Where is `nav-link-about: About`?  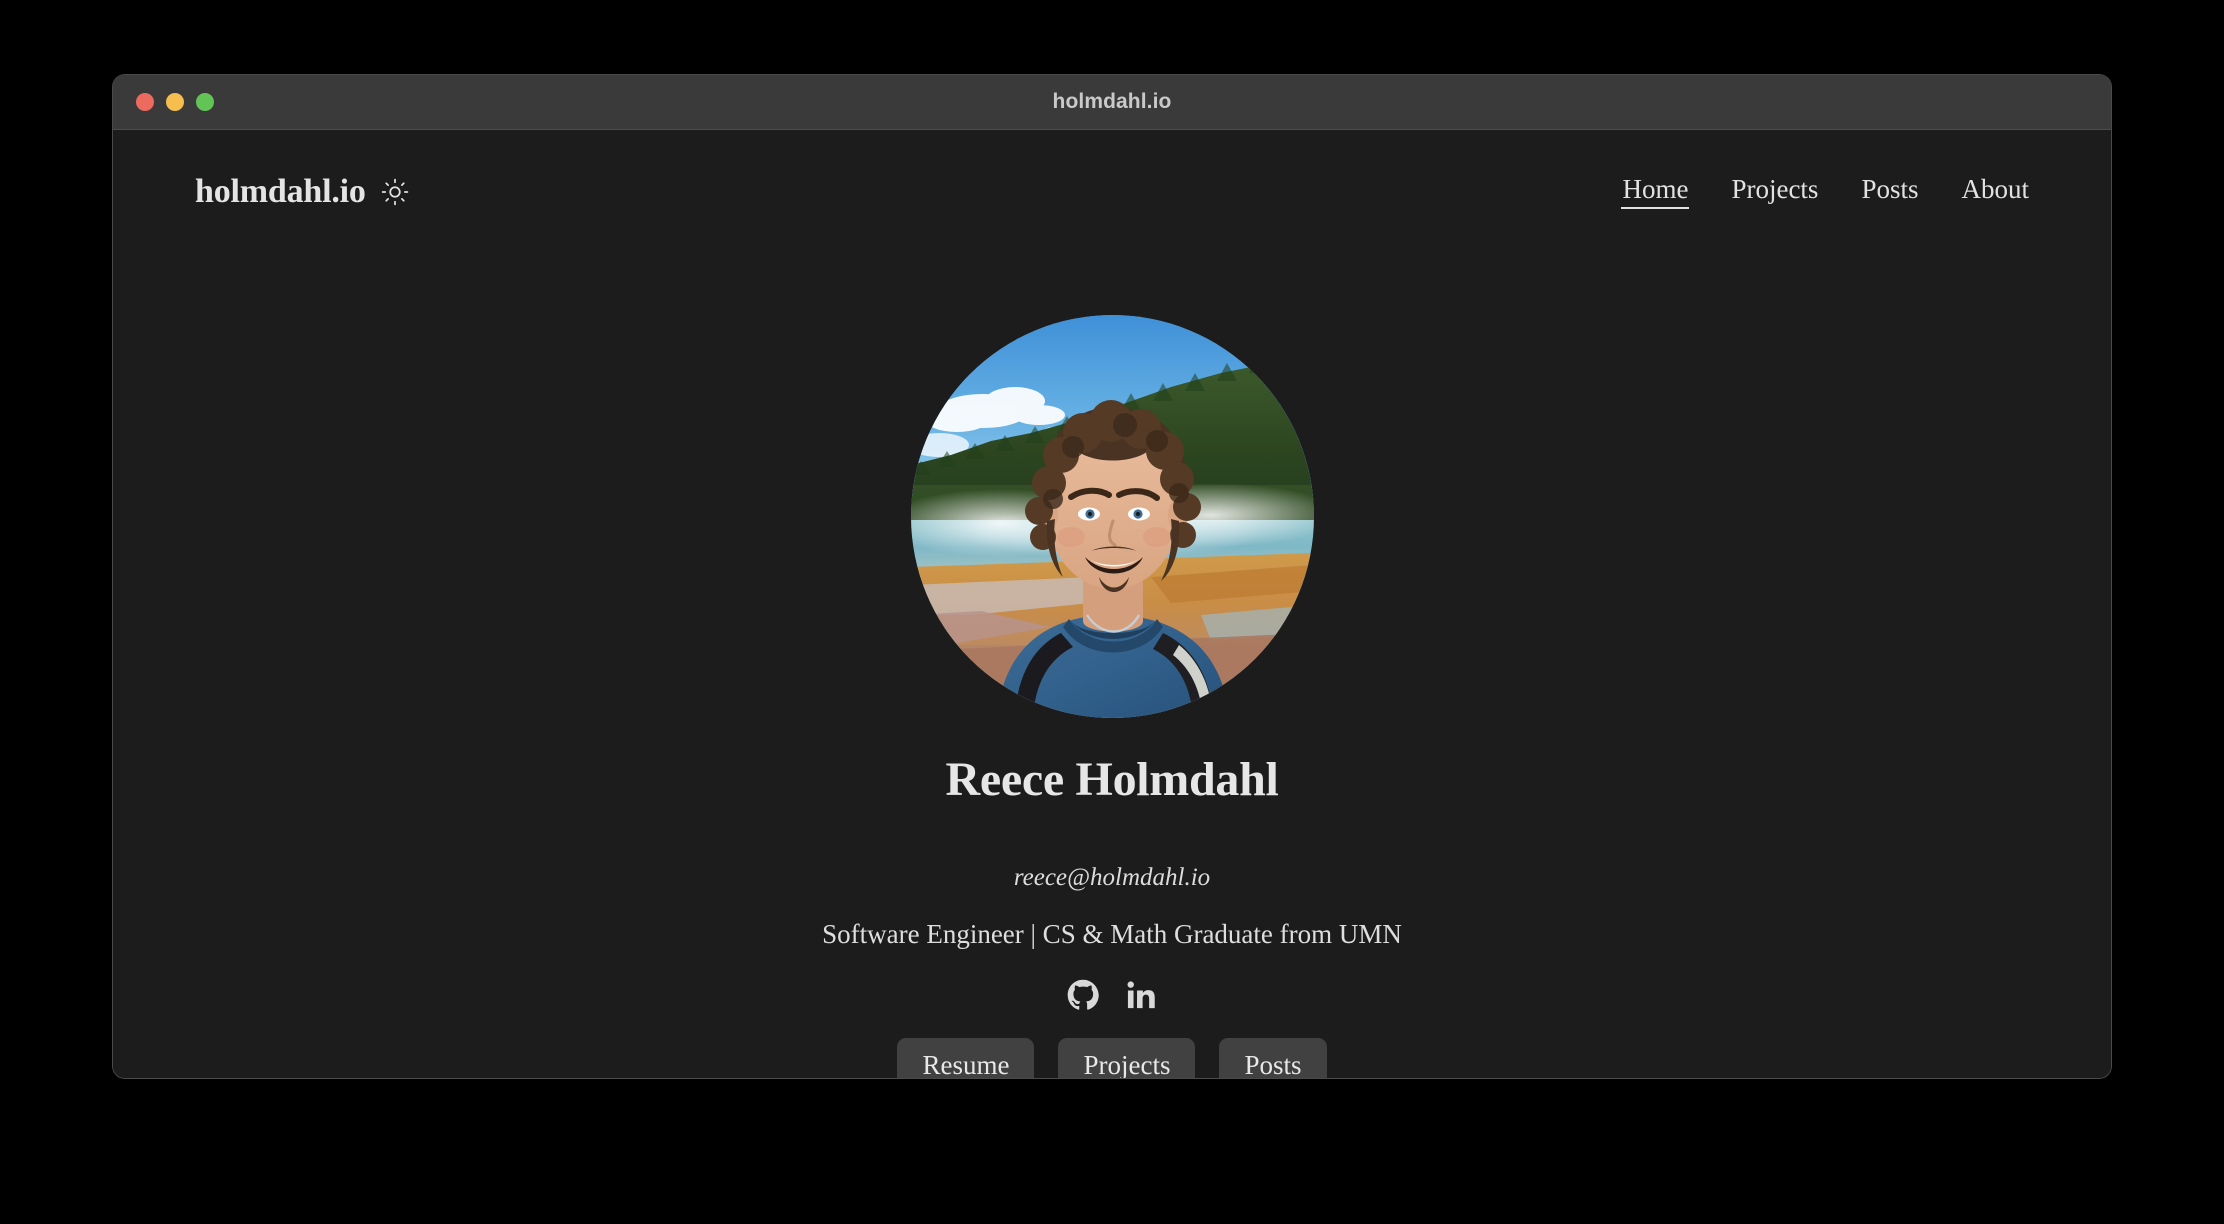 nav-link-about: About is located at coordinates (1996, 192).